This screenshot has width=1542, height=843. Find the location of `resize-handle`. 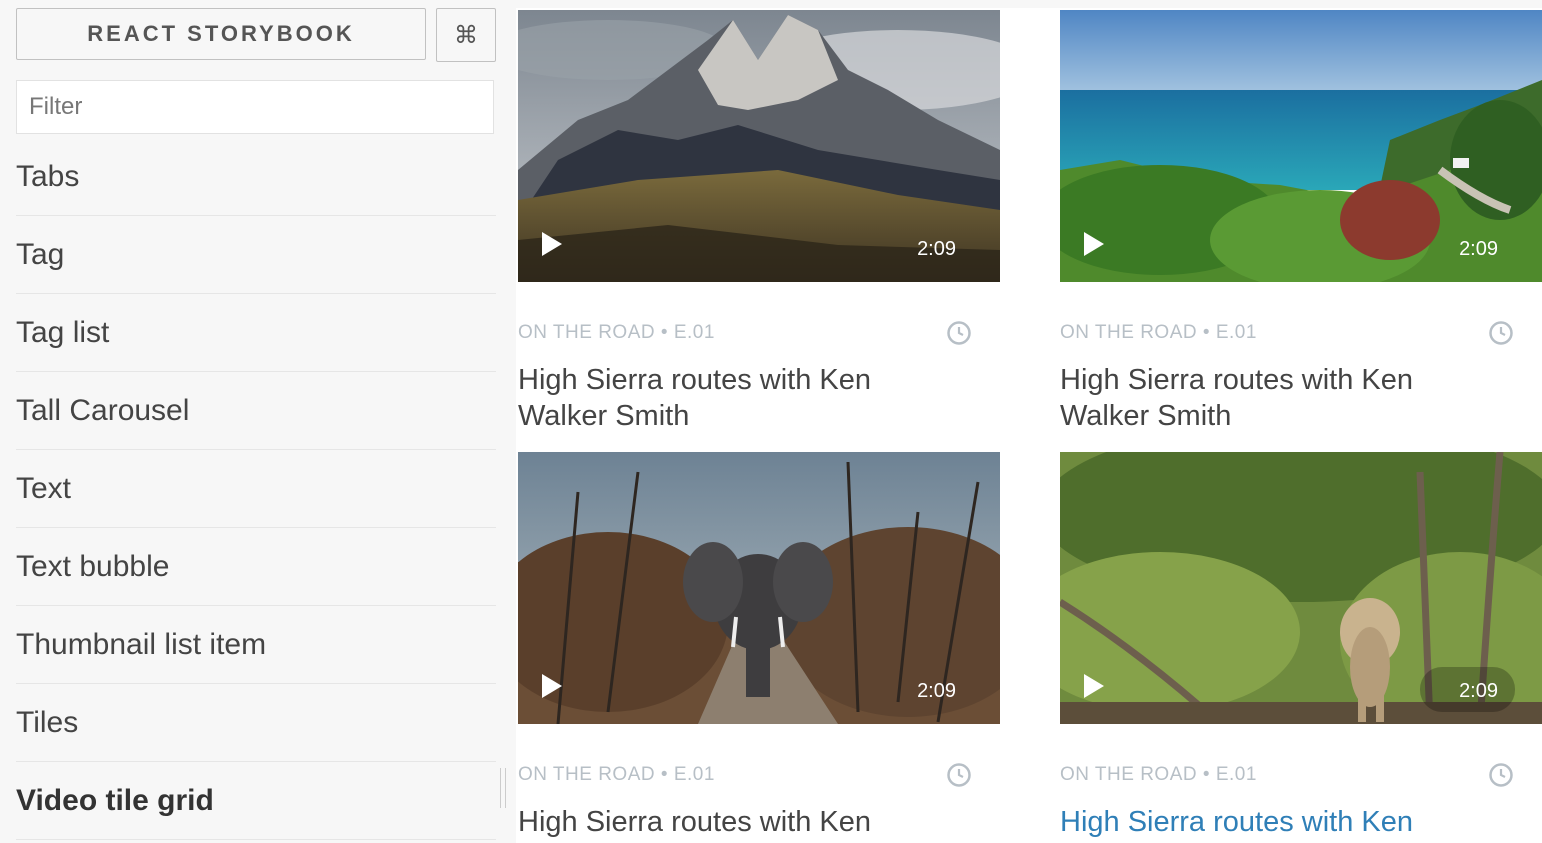

resize-handle is located at coordinates (503, 788).